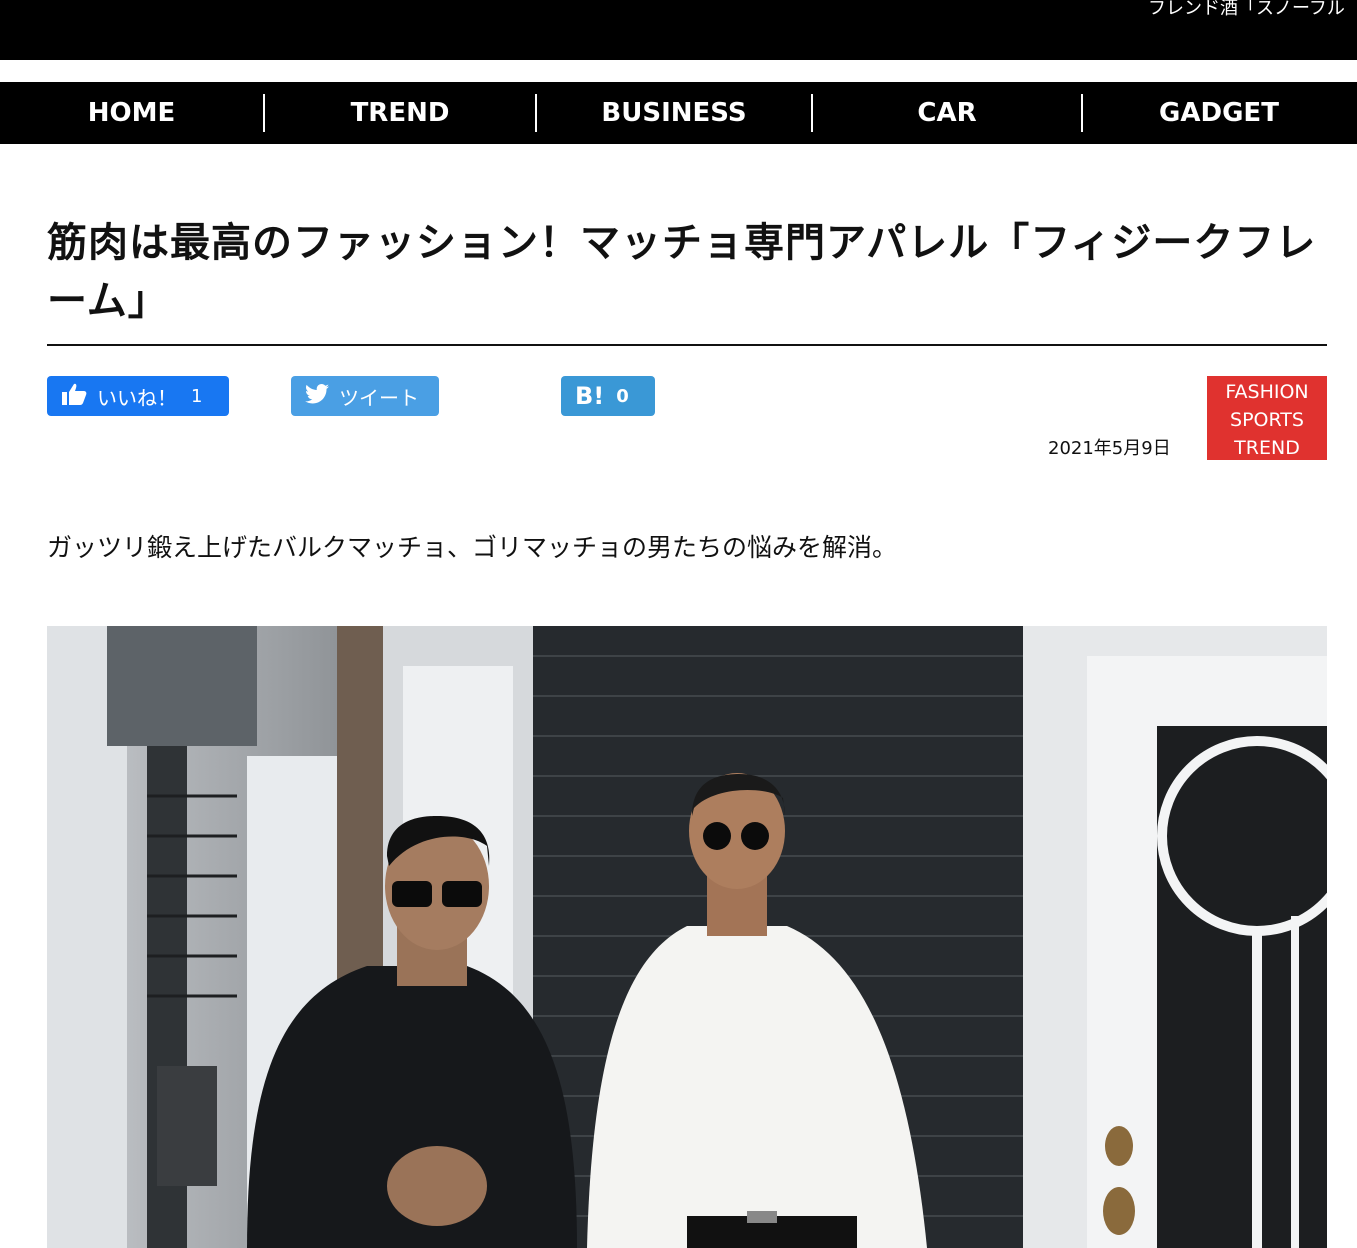 This screenshot has width=1357, height=1248. What do you see at coordinates (472, 547) in the screenshot?
I see `article-lead-text: ガッツリ鍛え上げたバルクマッチョ、ゴリマッチョの男たちの悩みを解消。` at bounding box center [472, 547].